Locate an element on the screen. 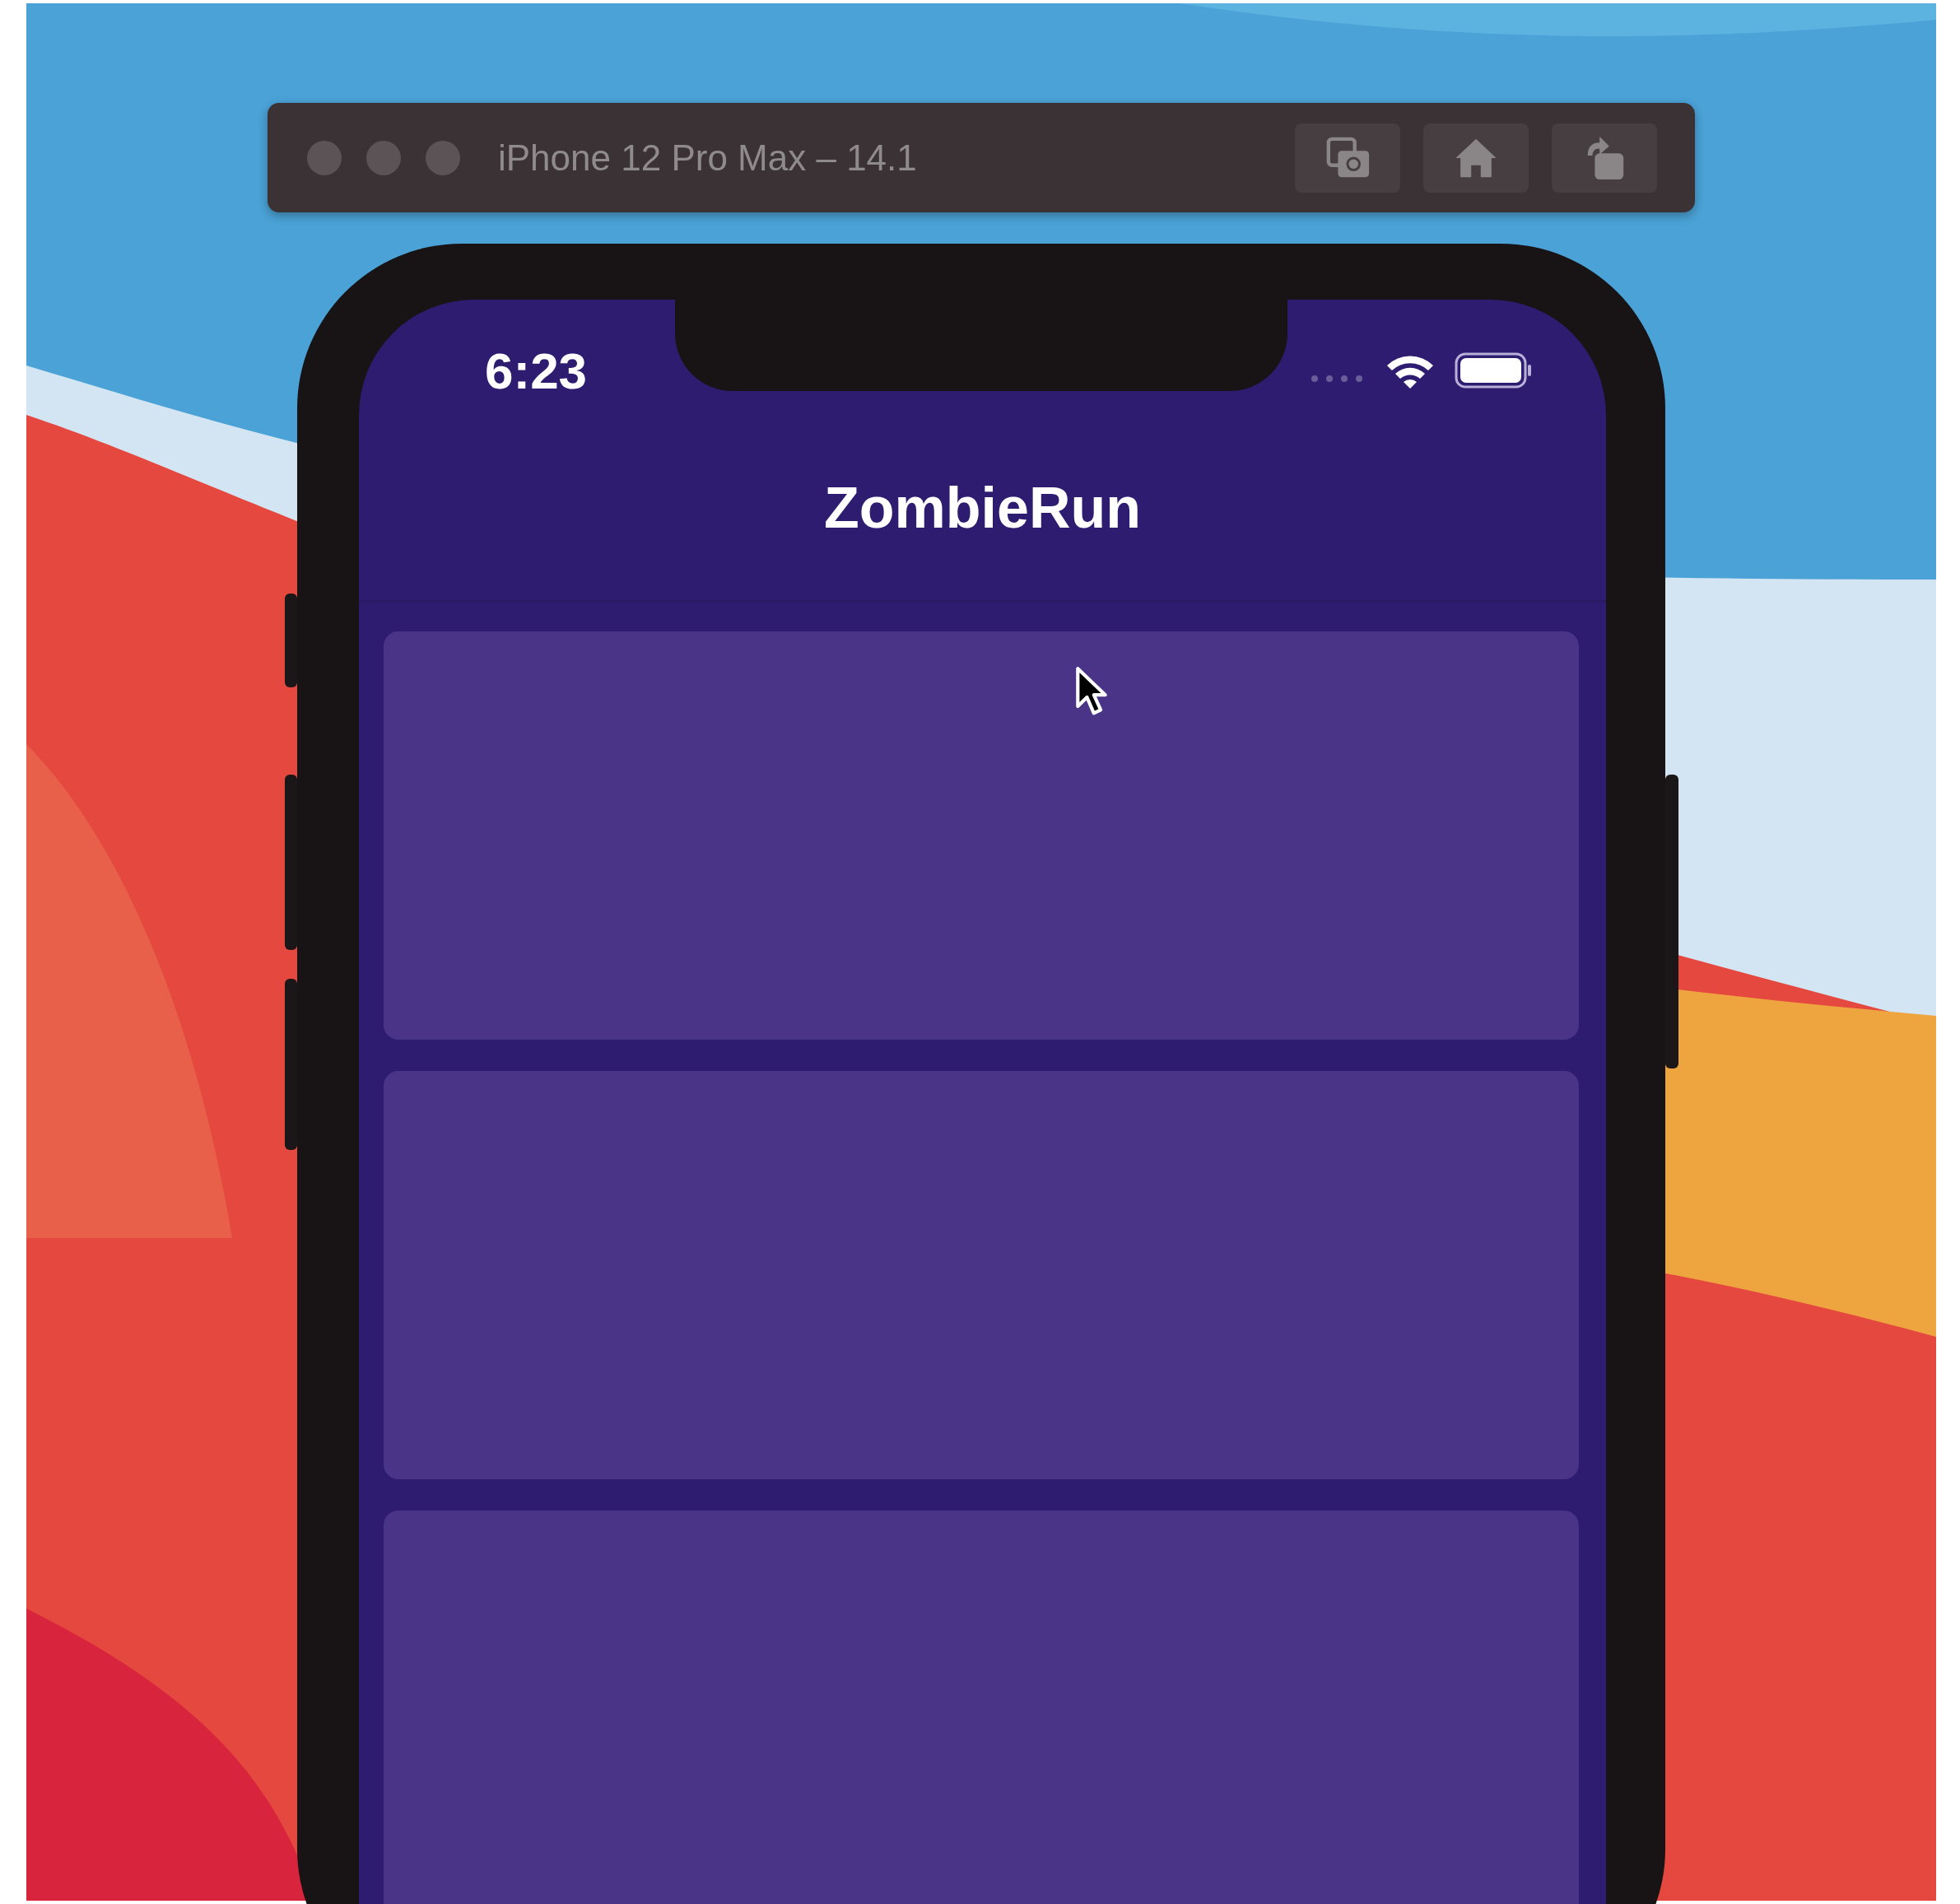 This screenshot has height=1904, width=1960. mouse-pointer-icon is located at coordinates (1091, 691).